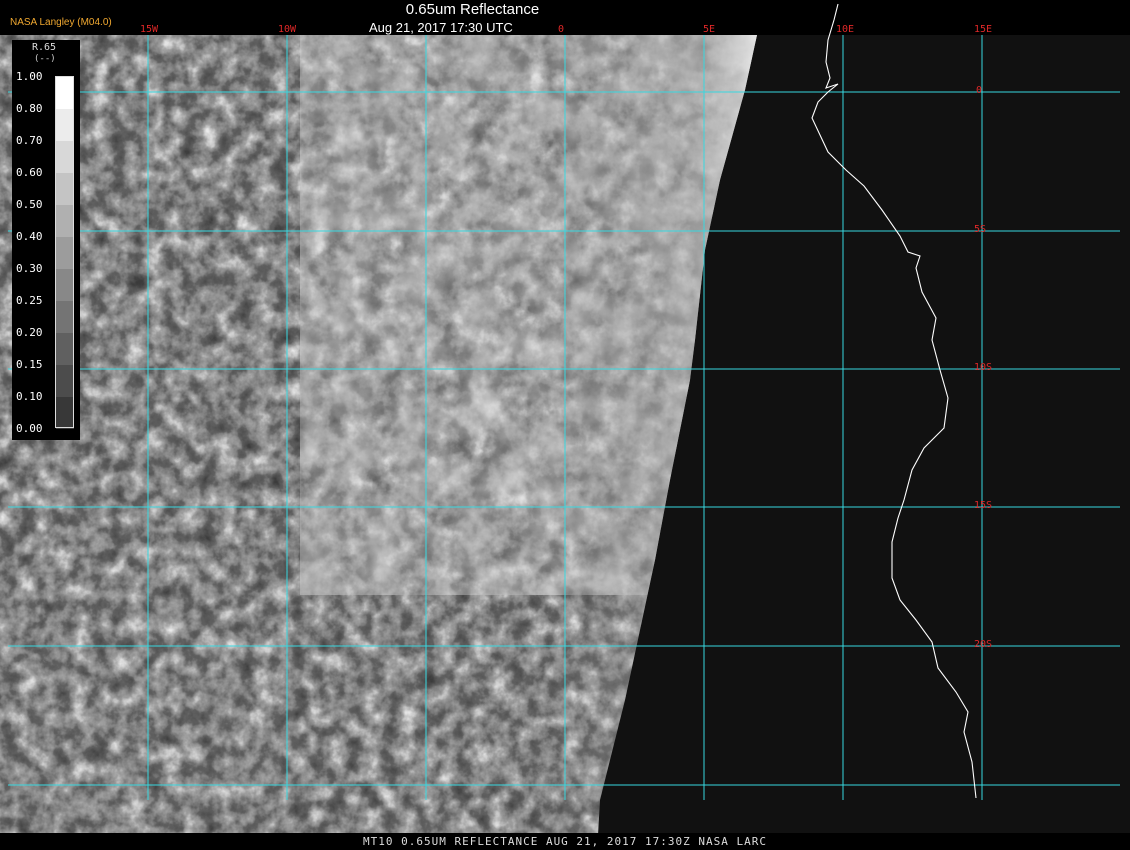 This screenshot has height=850, width=1130. Describe the element at coordinates (29, 396) in the screenshot. I see `legend-tick-label: 0.10` at that location.